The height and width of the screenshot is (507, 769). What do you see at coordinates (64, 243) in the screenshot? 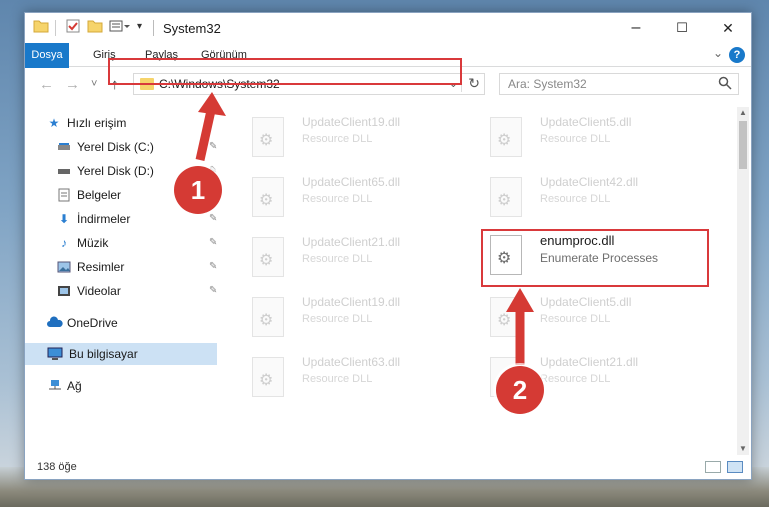
I see `music-icon: ♪` at bounding box center [64, 243].